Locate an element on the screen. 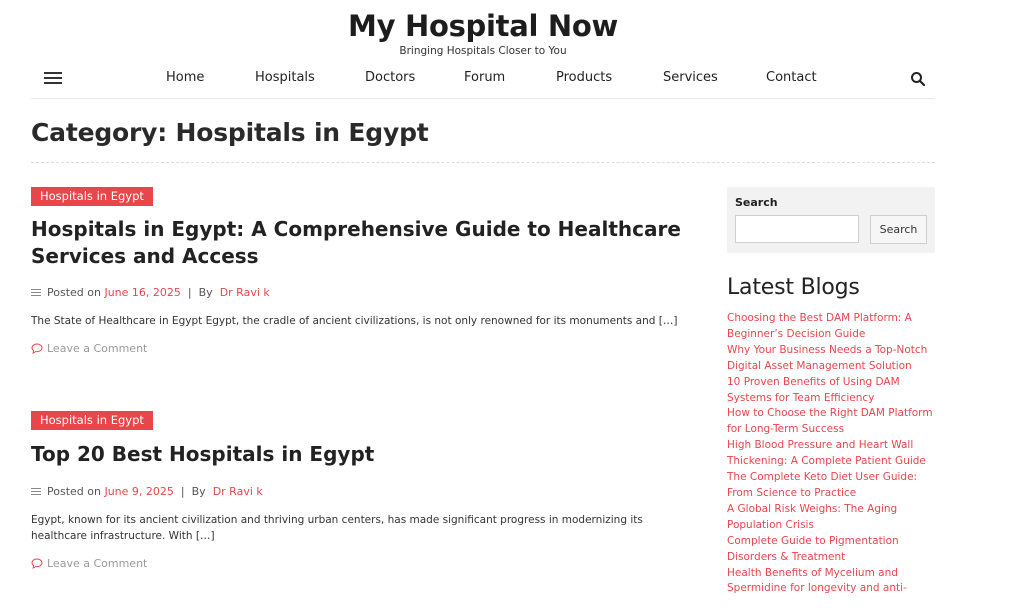 The image size is (1024, 616). page-title: Category: Hospitals in Egypt is located at coordinates (230, 132).